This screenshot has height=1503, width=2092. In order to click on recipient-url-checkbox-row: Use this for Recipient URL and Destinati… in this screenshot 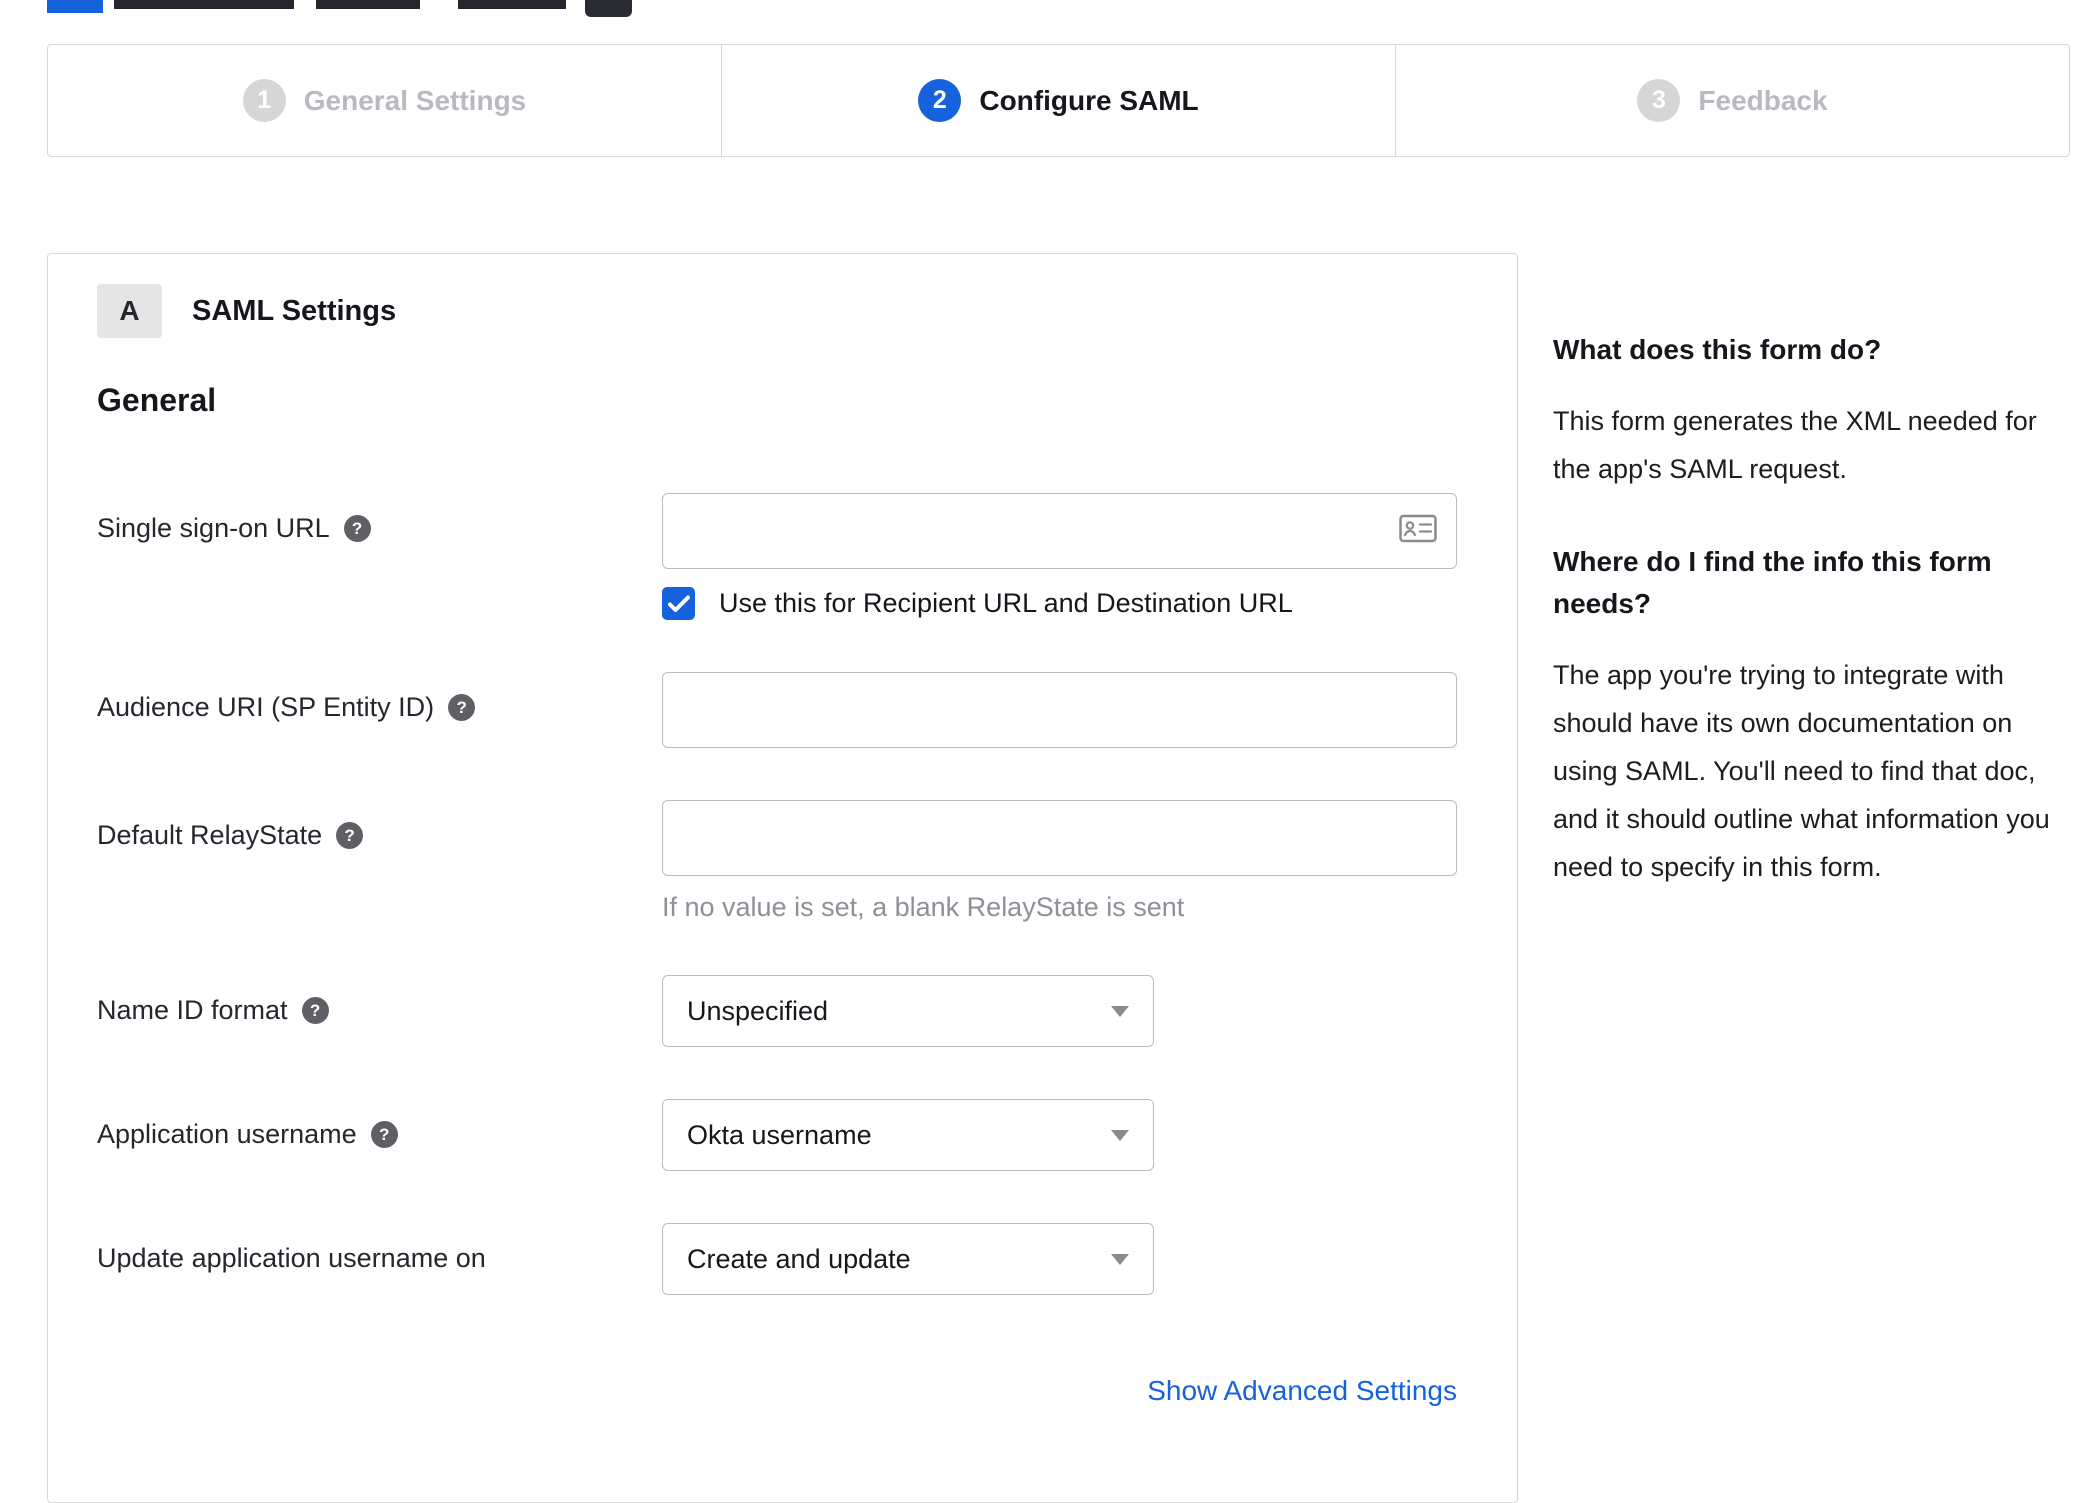, I will do `click(1059, 603)`.